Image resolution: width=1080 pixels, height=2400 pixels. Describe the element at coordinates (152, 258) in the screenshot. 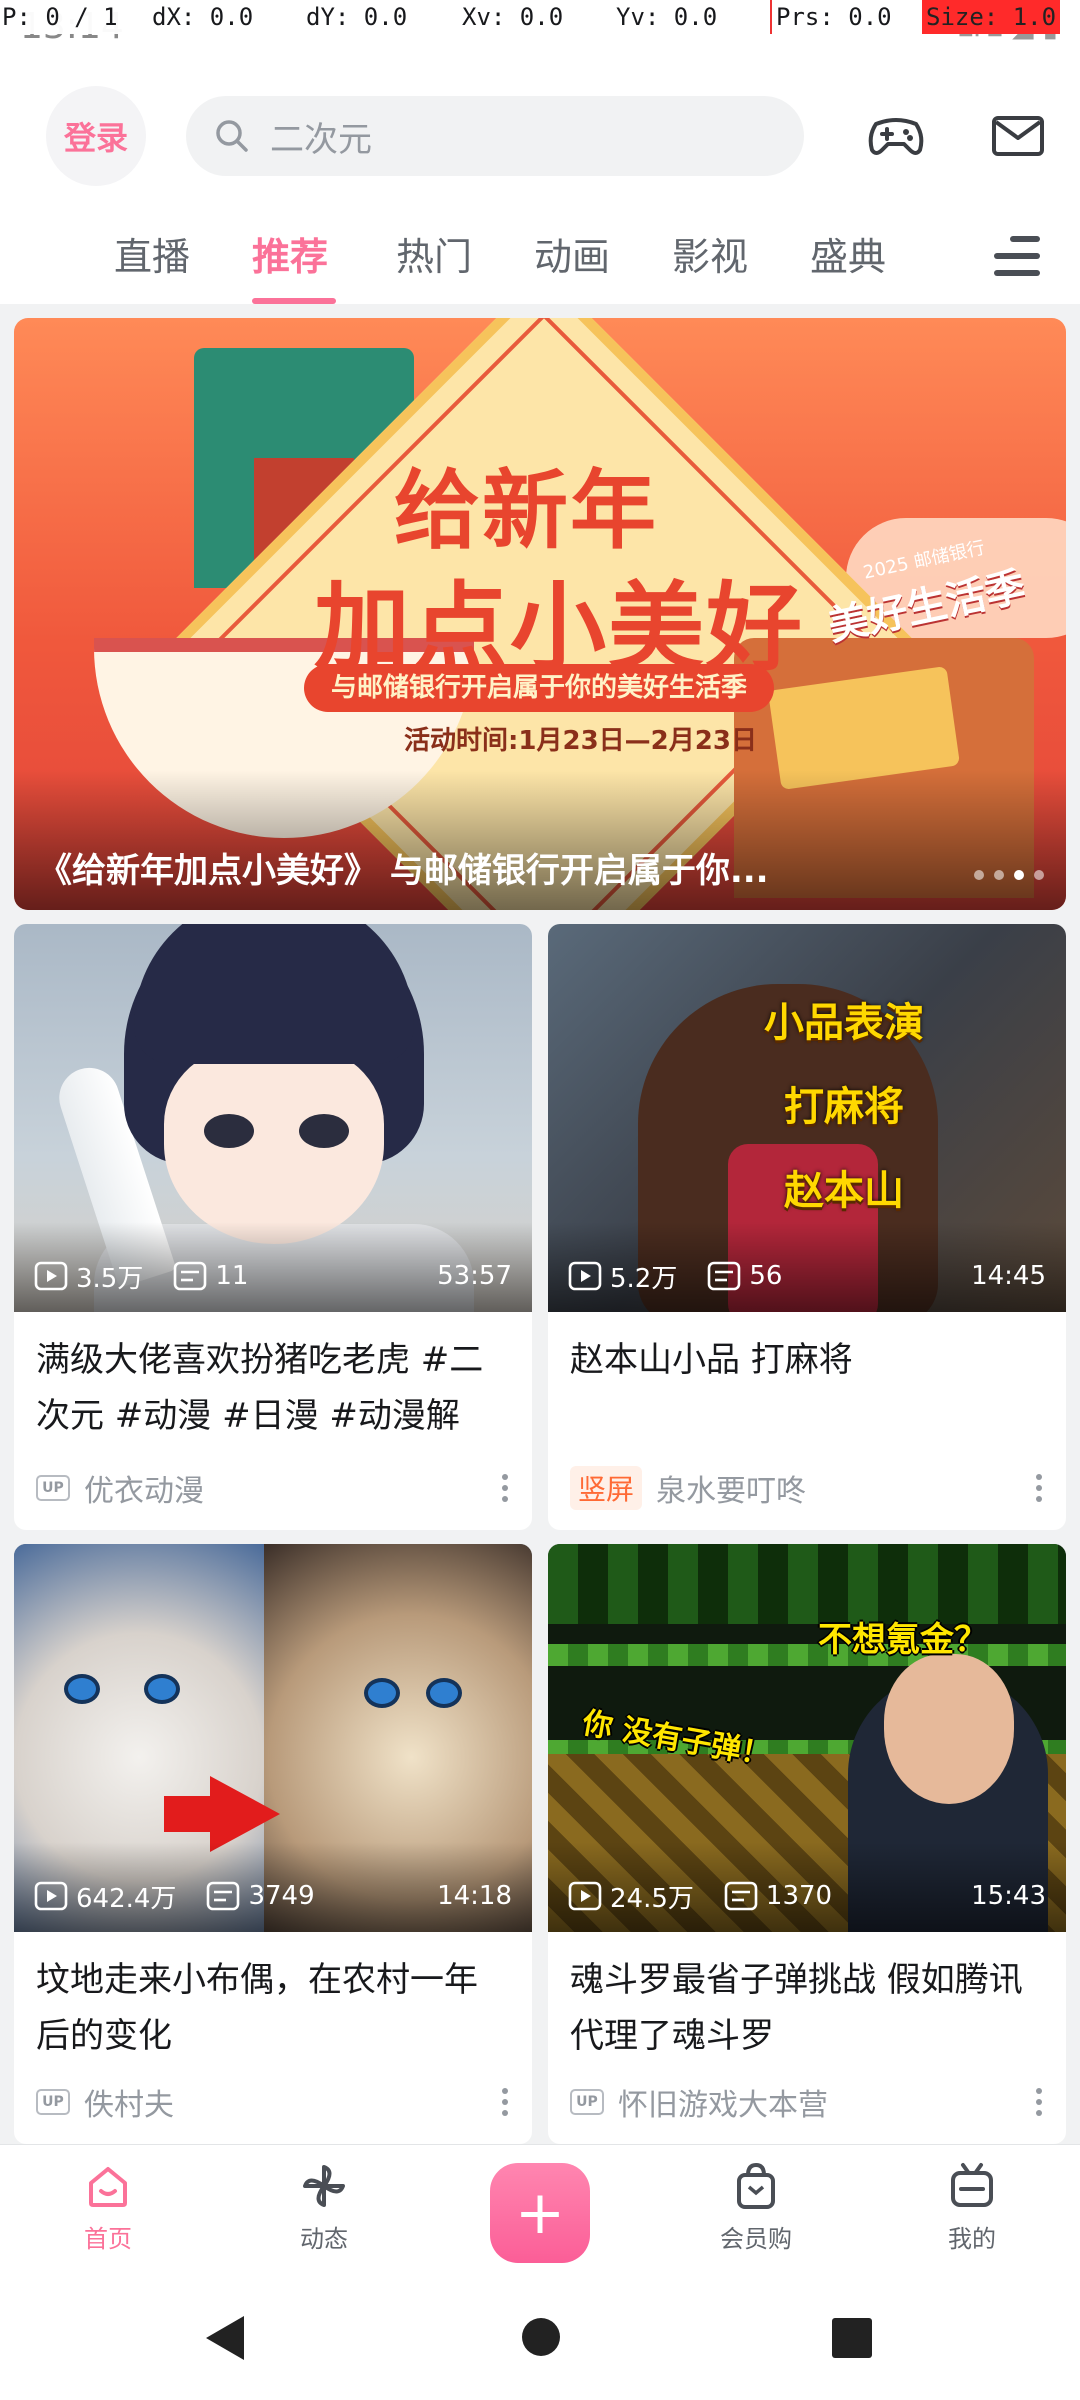

I see `tab-live: 直播` at that location.